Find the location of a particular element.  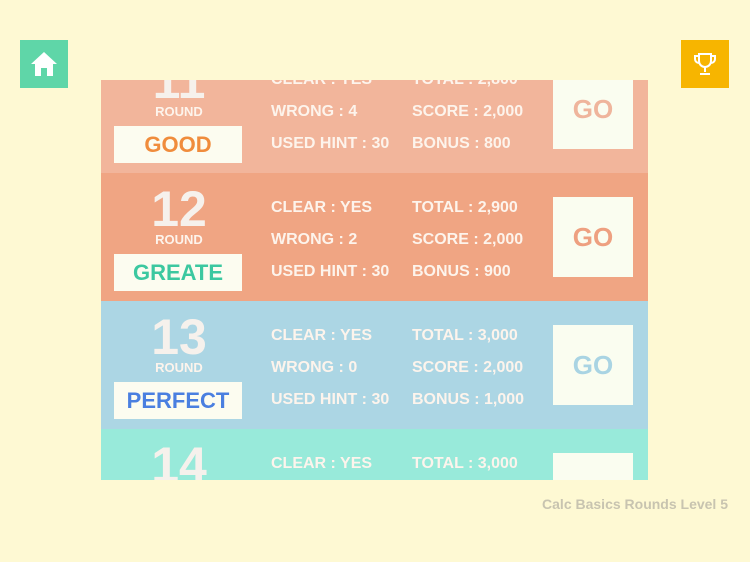

go-button is located at coordinates (593, 466).